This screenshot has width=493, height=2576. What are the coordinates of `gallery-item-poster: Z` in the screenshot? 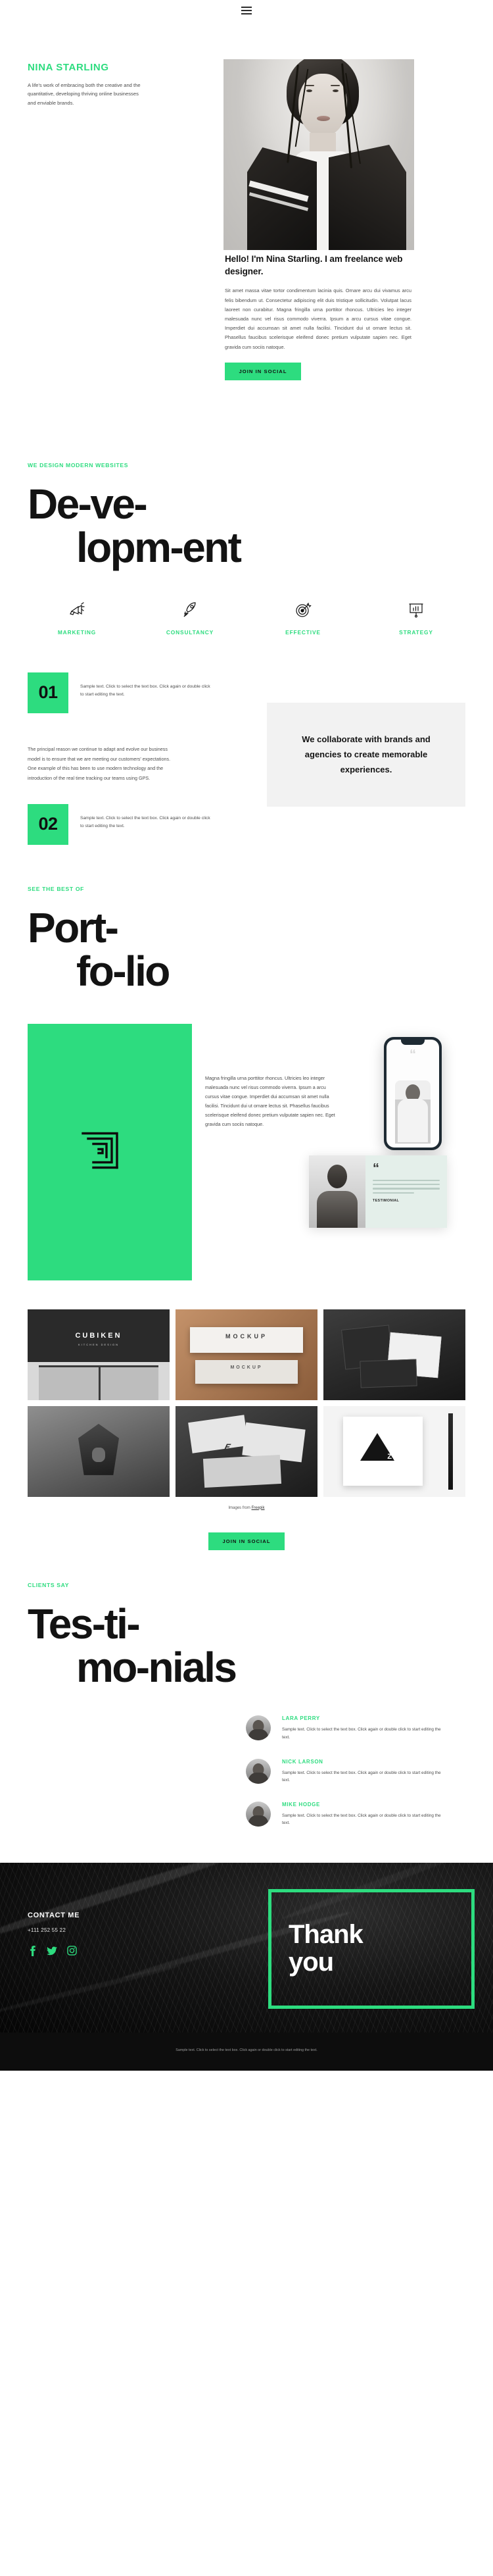 It's located at (394, 1451).